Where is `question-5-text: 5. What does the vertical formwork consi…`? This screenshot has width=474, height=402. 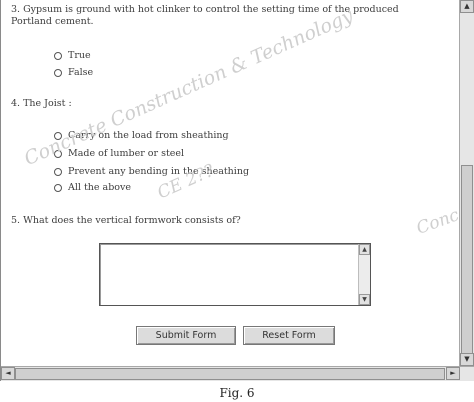 question-5-text: 5. What does the vertical formwork consi… is located at coordinates (126, 220).